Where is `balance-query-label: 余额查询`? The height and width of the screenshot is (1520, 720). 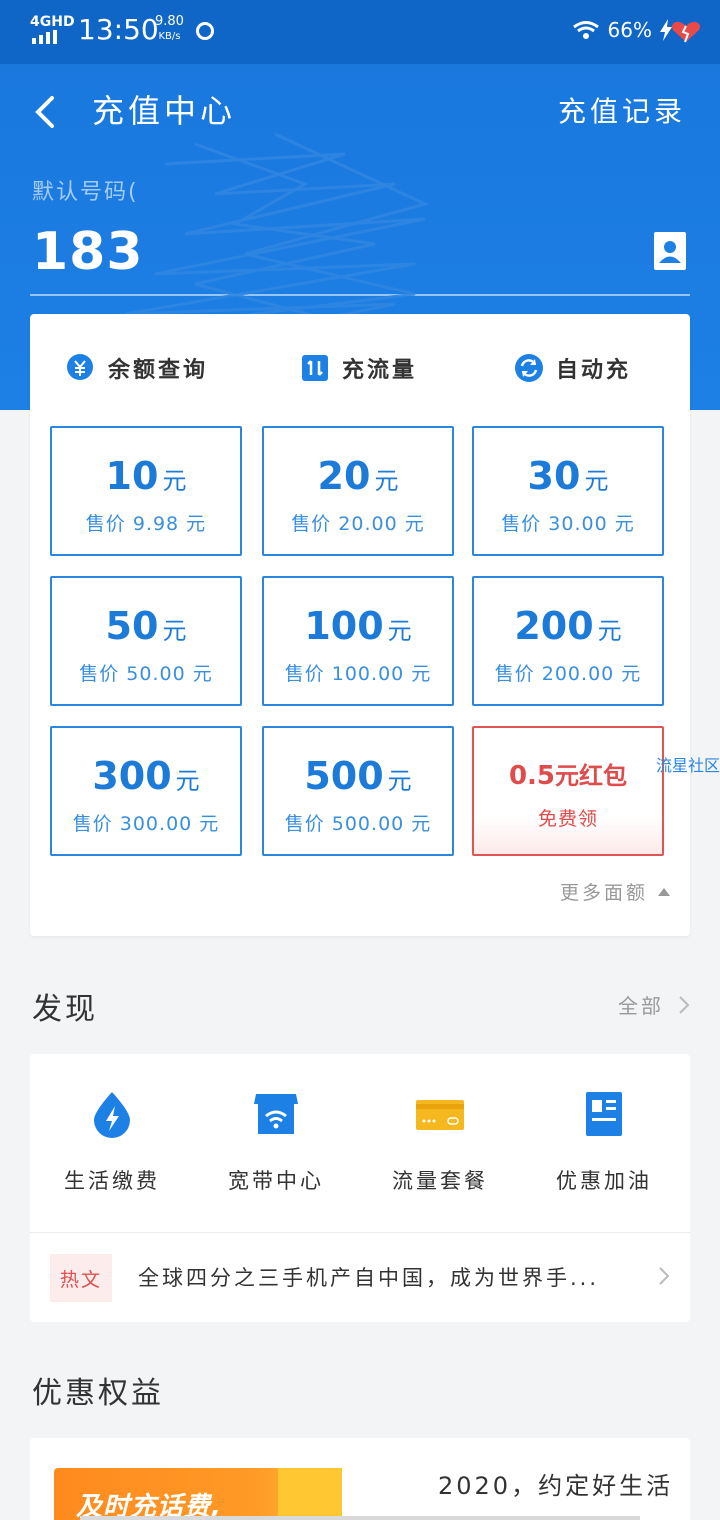
balance-query-label: 余额查询 is located at coordinates (158, 370).